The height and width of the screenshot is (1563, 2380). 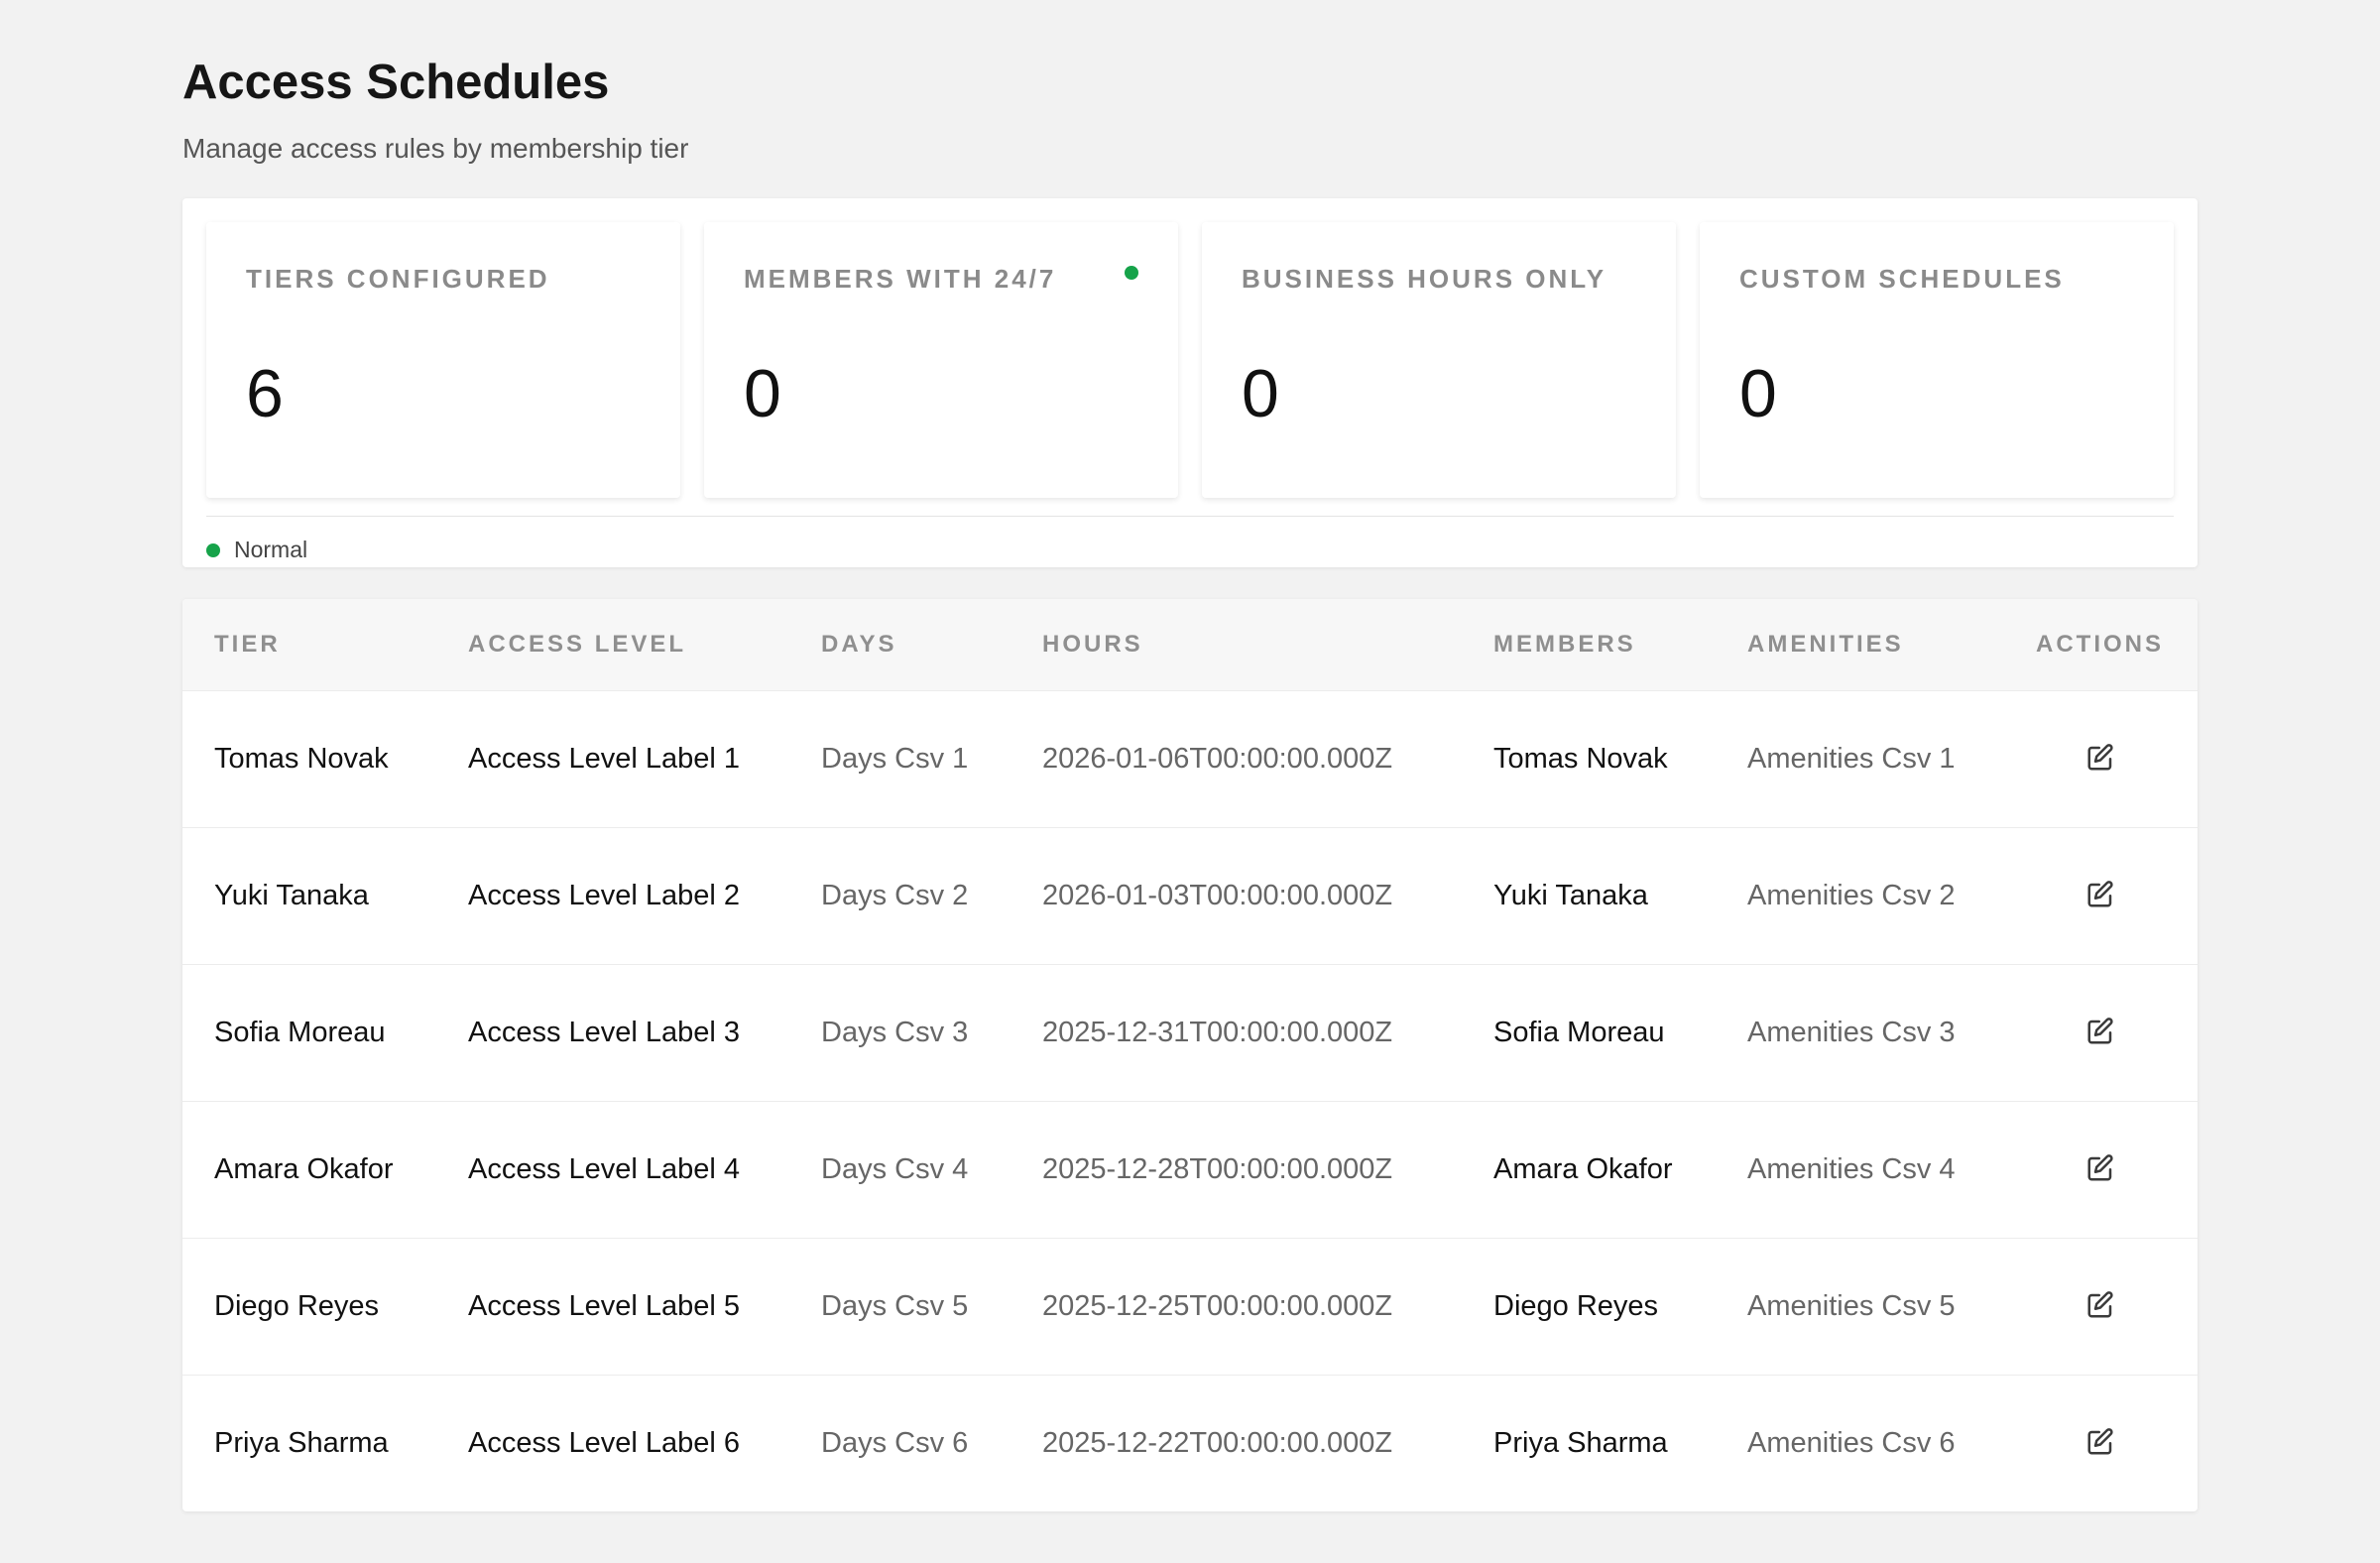 What do you see at coordinates (604, 1168) in the screenshot?
I see `cell-access-level: Access Level Label 4` at bounding box center [604, 1168].